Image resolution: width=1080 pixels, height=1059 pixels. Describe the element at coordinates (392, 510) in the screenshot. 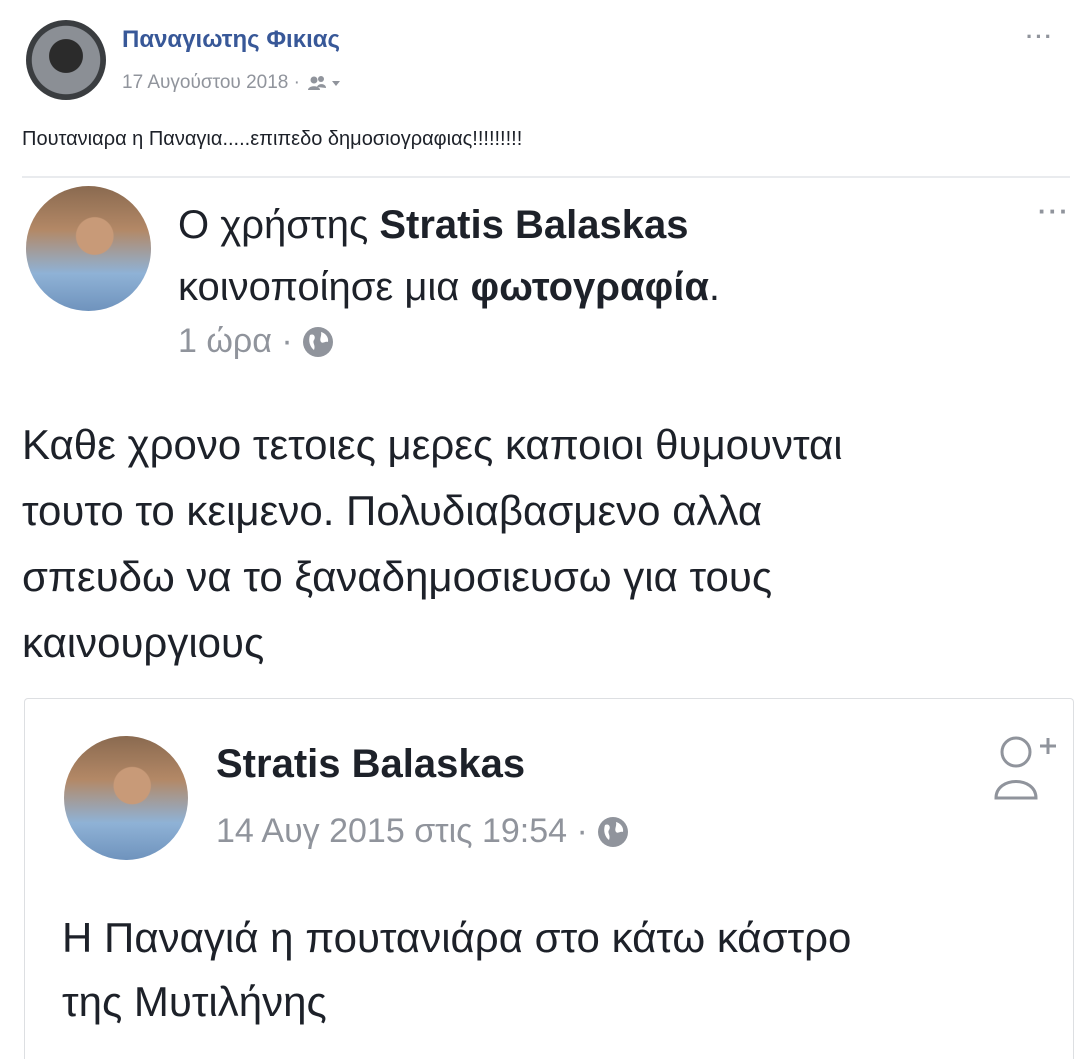

I see `shared-text-line: τουτο το κειμενο. Πολυδιαβασμενο αλλα` at that location.